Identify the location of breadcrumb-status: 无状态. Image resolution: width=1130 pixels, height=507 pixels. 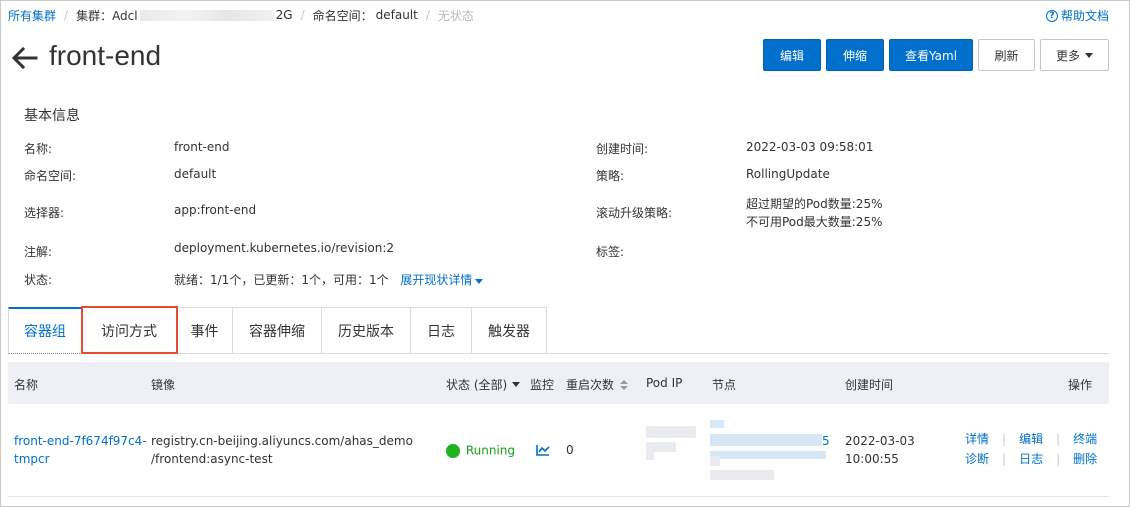
(455, 15).